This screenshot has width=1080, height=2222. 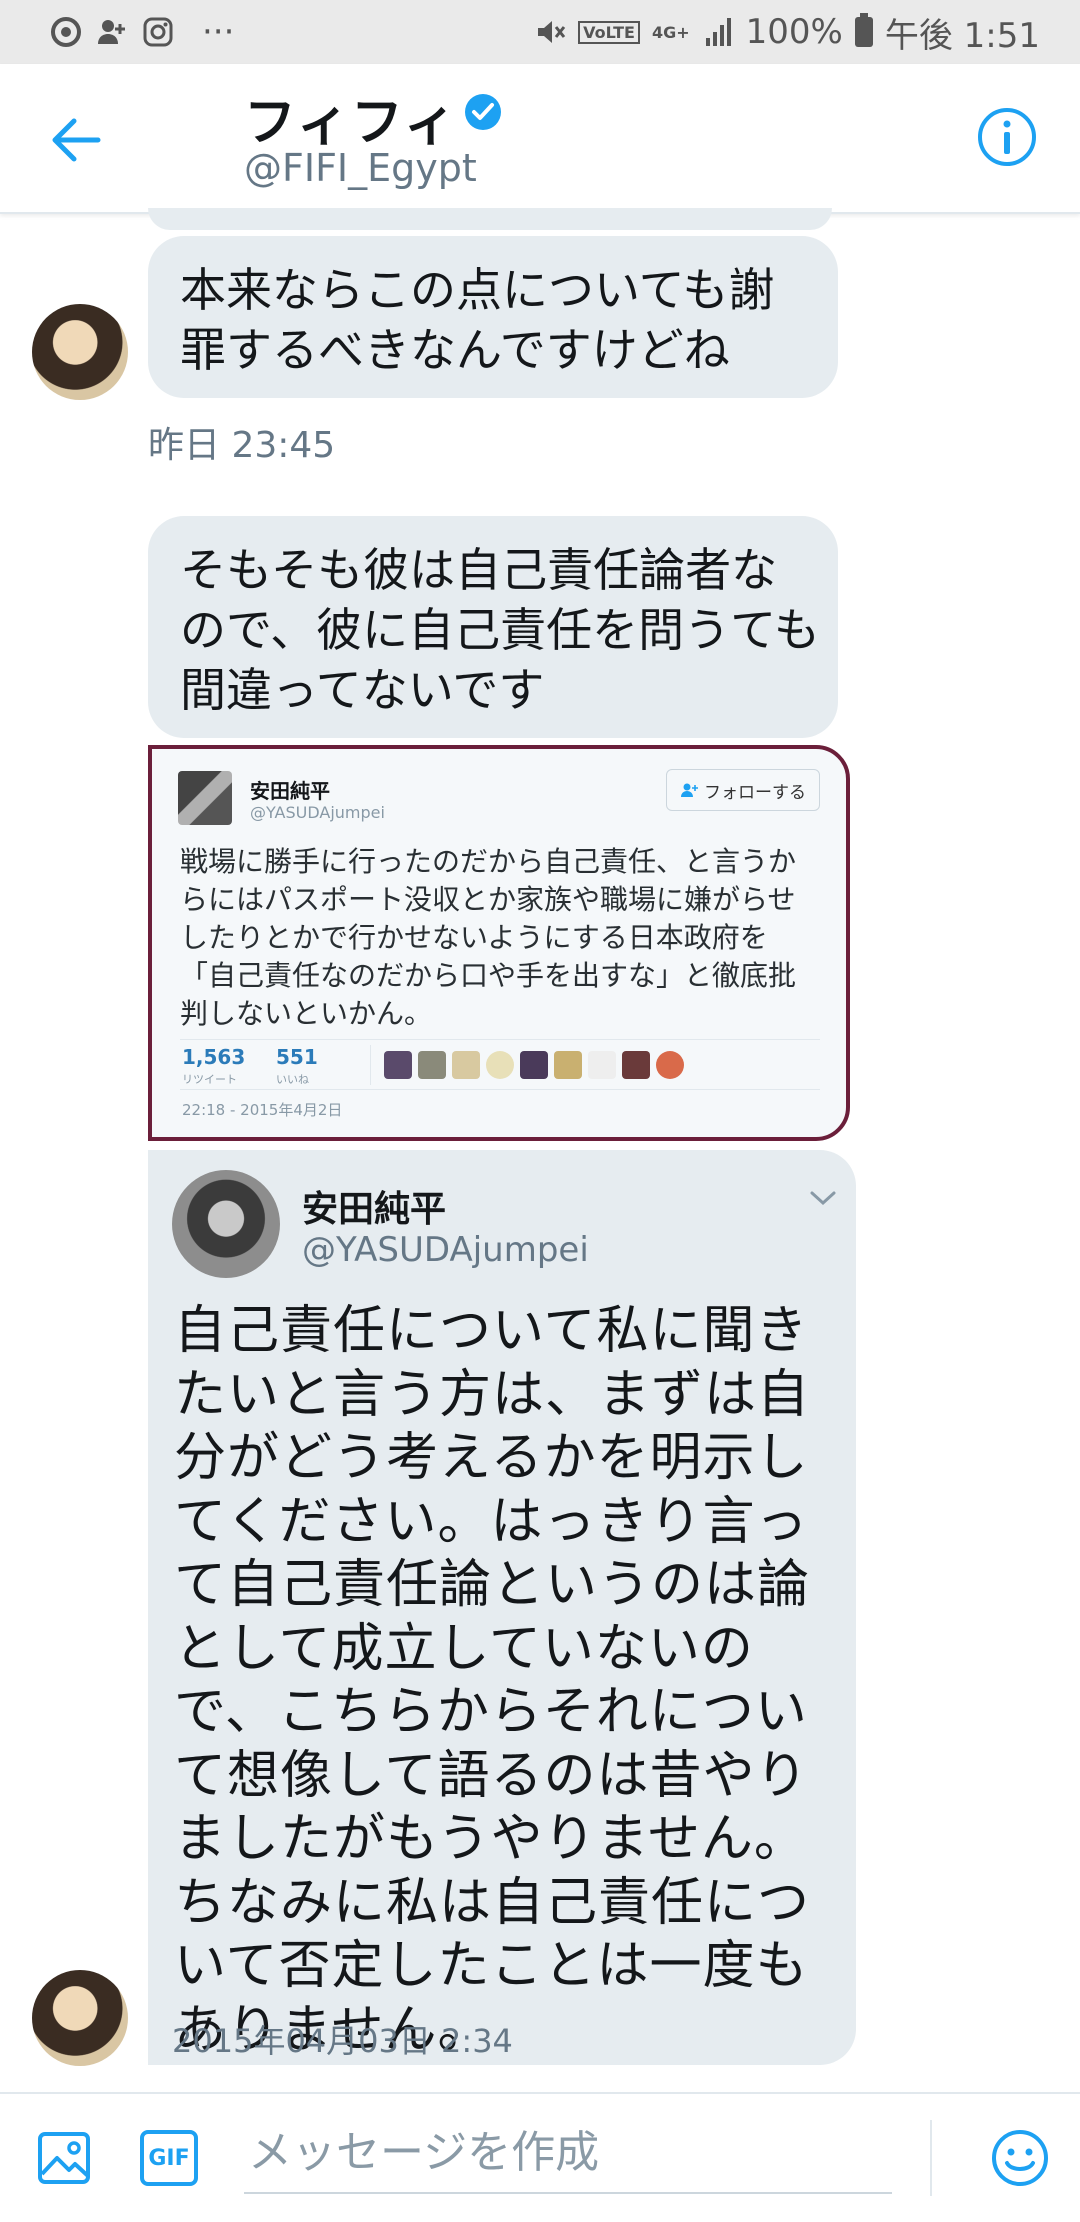 I want to click on previous-message-bubble, so click(x=490, y=219).